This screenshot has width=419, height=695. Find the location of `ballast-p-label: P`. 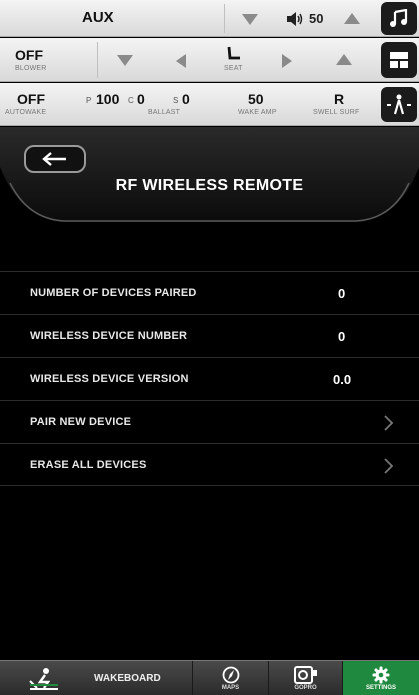

ballast-p-label: P is located at coordinates (89, 100).